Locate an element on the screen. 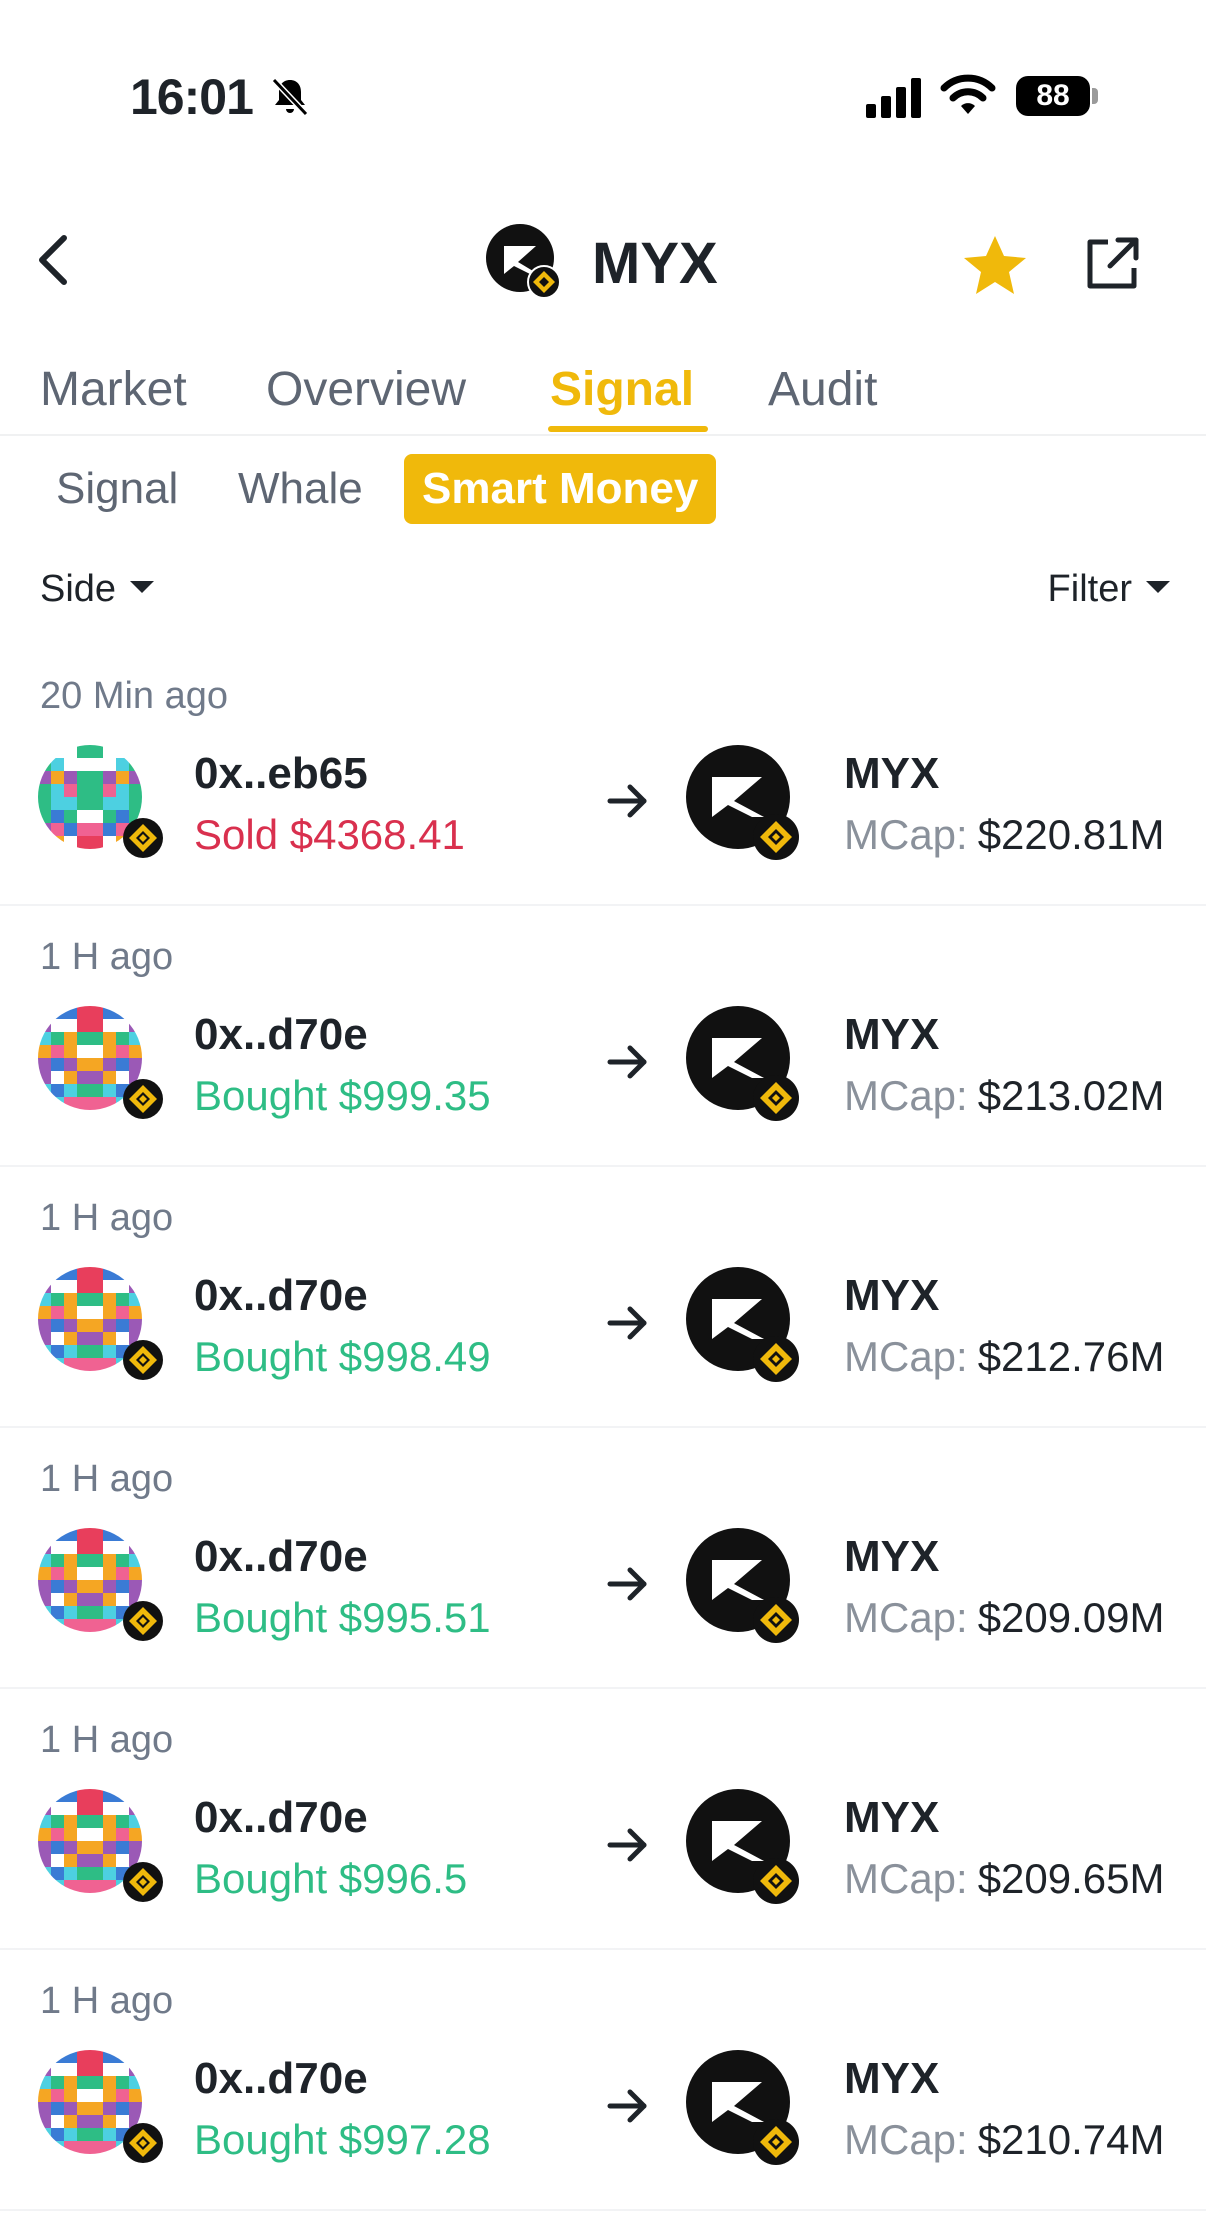  trade-time: 20 Min ago is located at coordinates (134, 696).